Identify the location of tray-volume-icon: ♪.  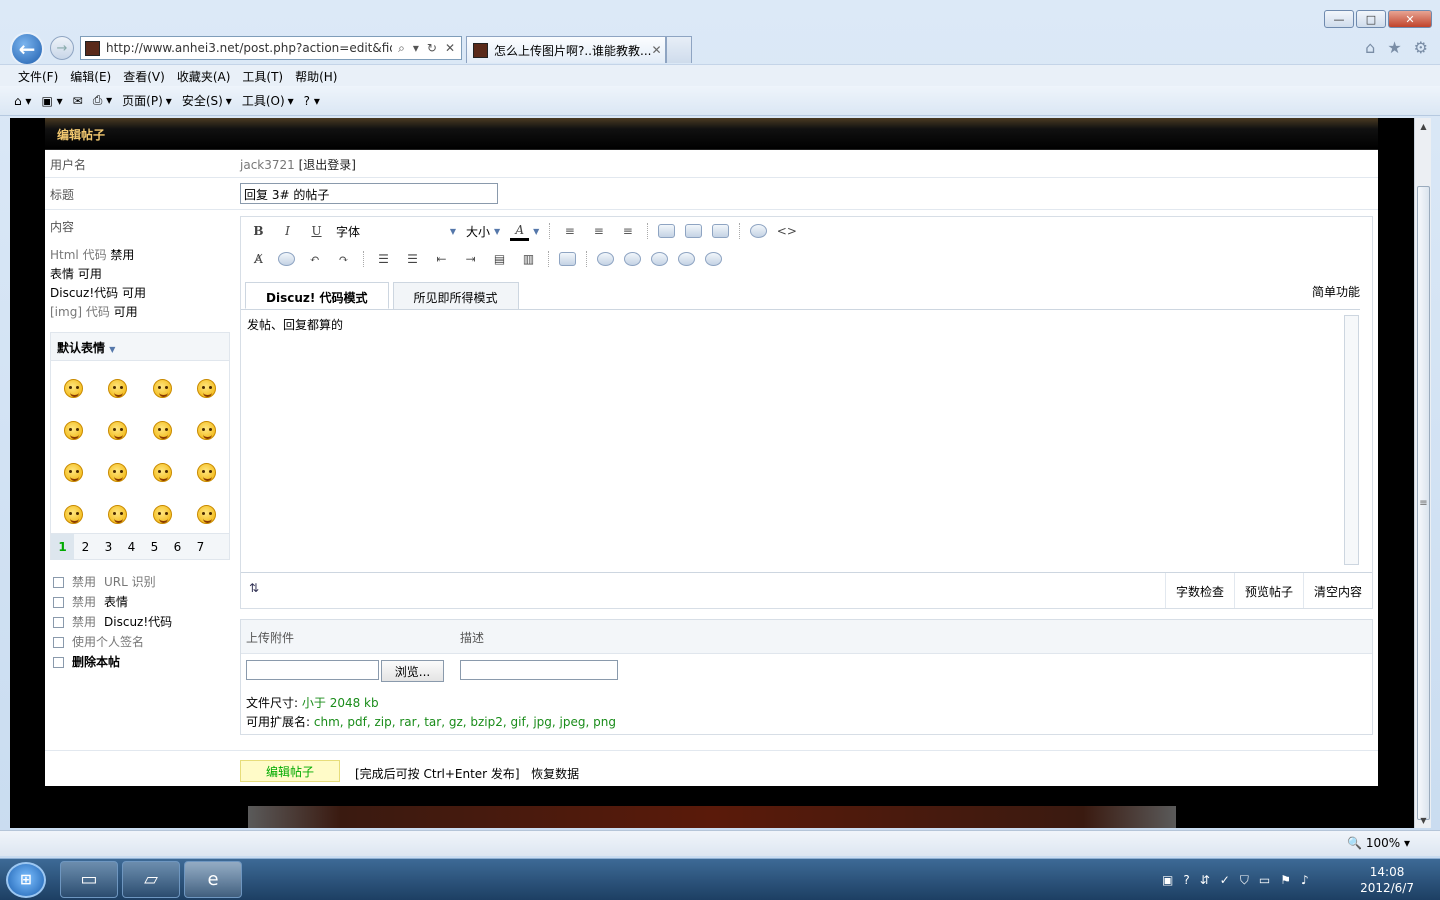
(1305, 880).